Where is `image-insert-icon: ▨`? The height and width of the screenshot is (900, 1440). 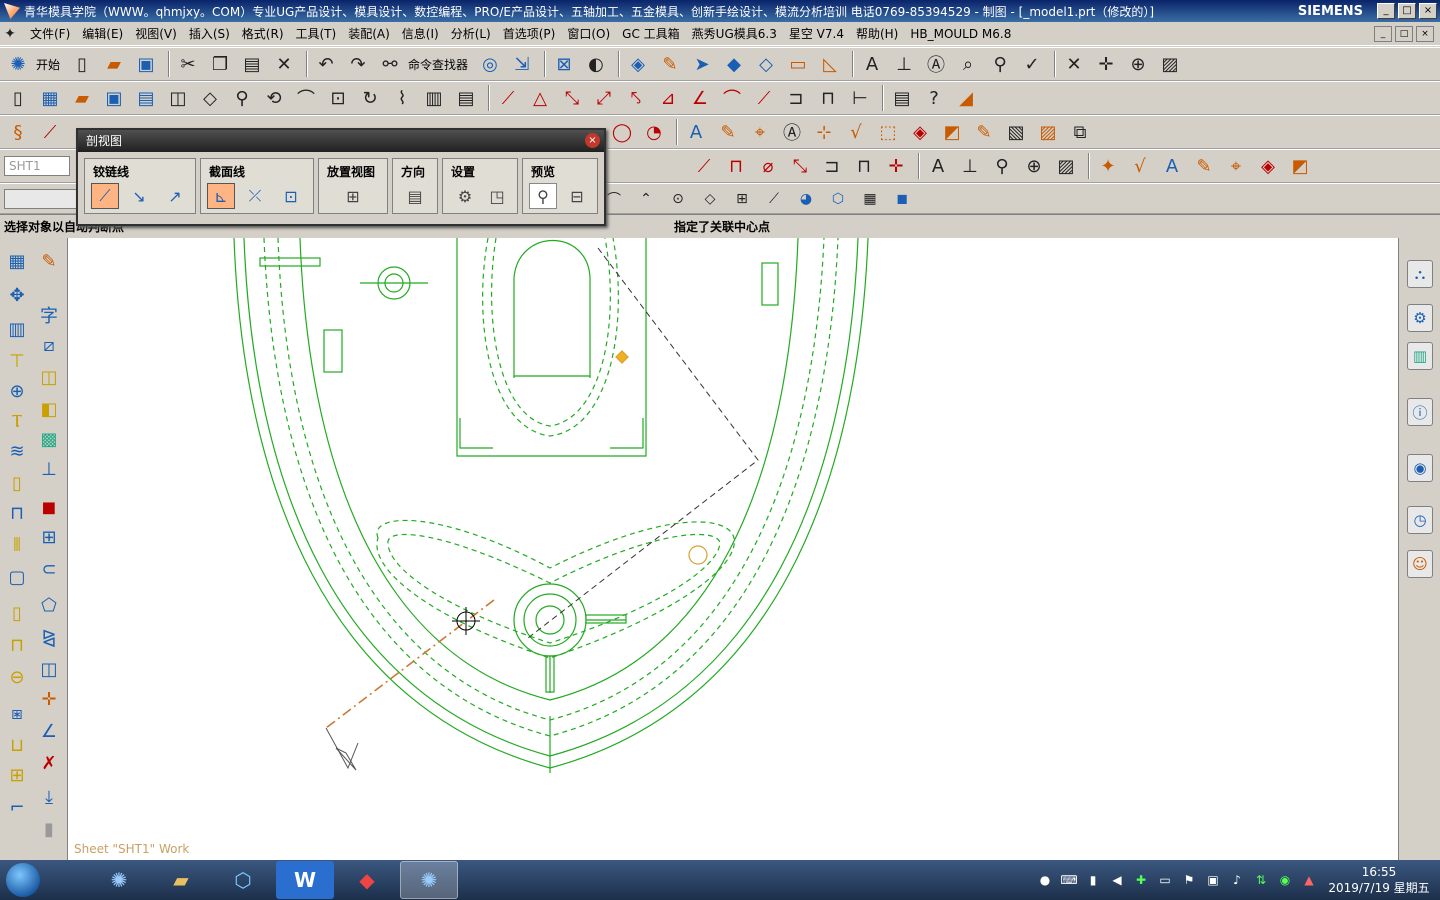
image-insert-icon: ▨ is located at coordinates (1048, 132).